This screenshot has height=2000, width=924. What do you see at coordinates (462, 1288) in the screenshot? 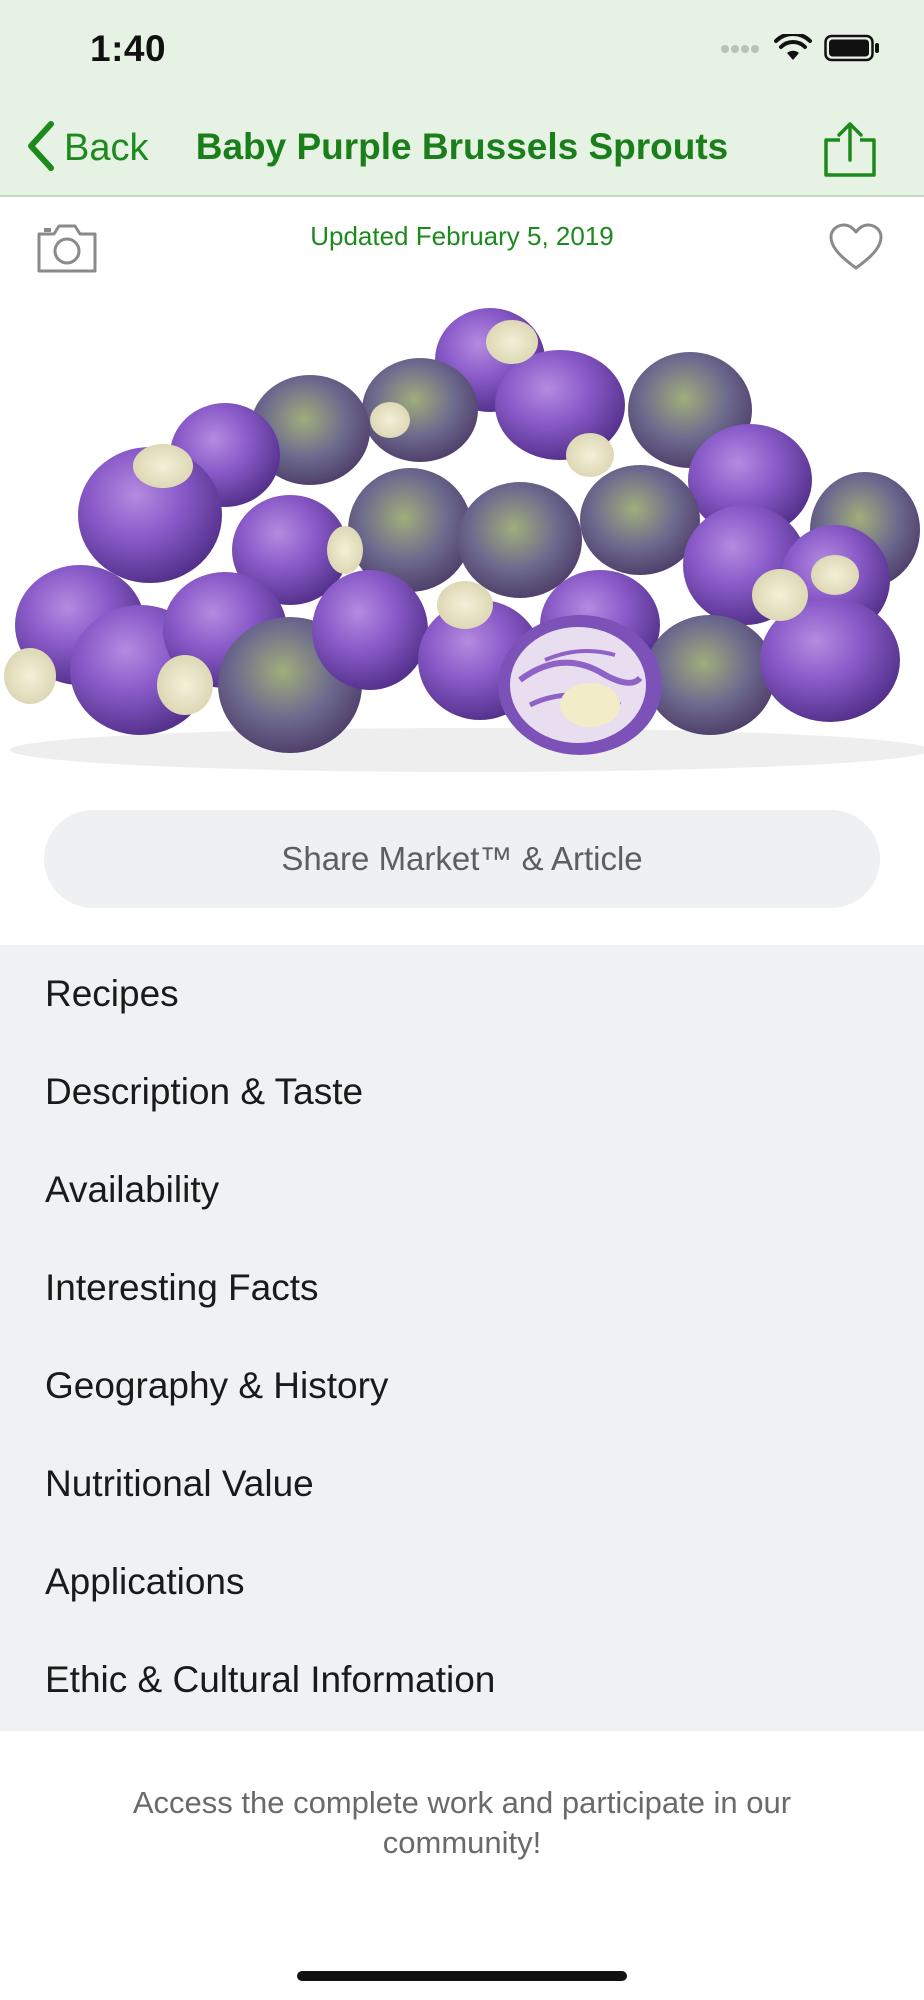
I see `menu-item-interesting-facts: Interesting Facts` at bounding box center [462, 1288].